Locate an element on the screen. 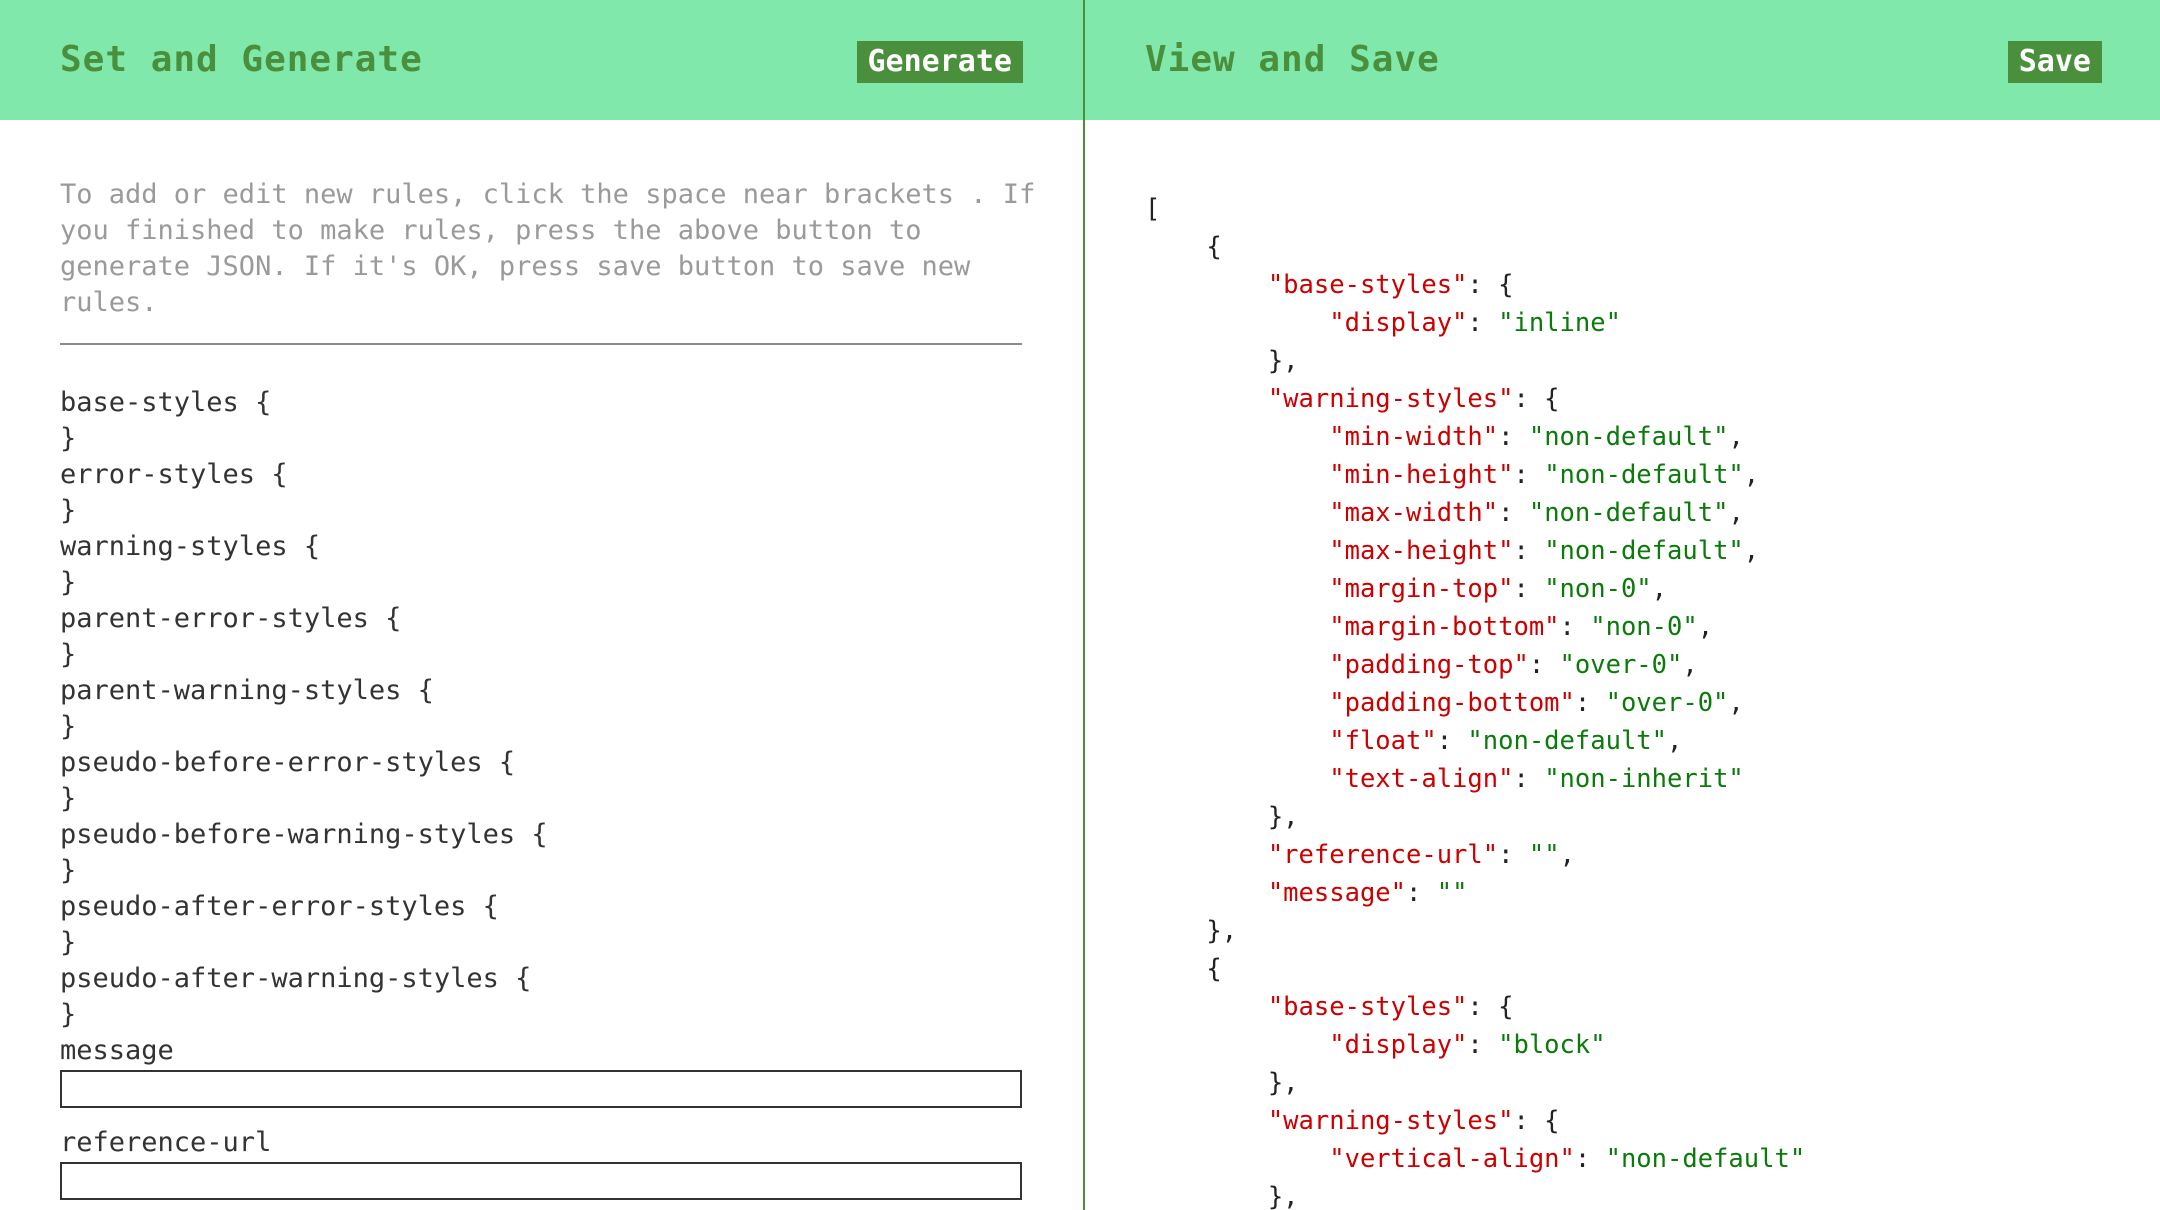  json-key: "message" is located at coordinates (1336, 893).